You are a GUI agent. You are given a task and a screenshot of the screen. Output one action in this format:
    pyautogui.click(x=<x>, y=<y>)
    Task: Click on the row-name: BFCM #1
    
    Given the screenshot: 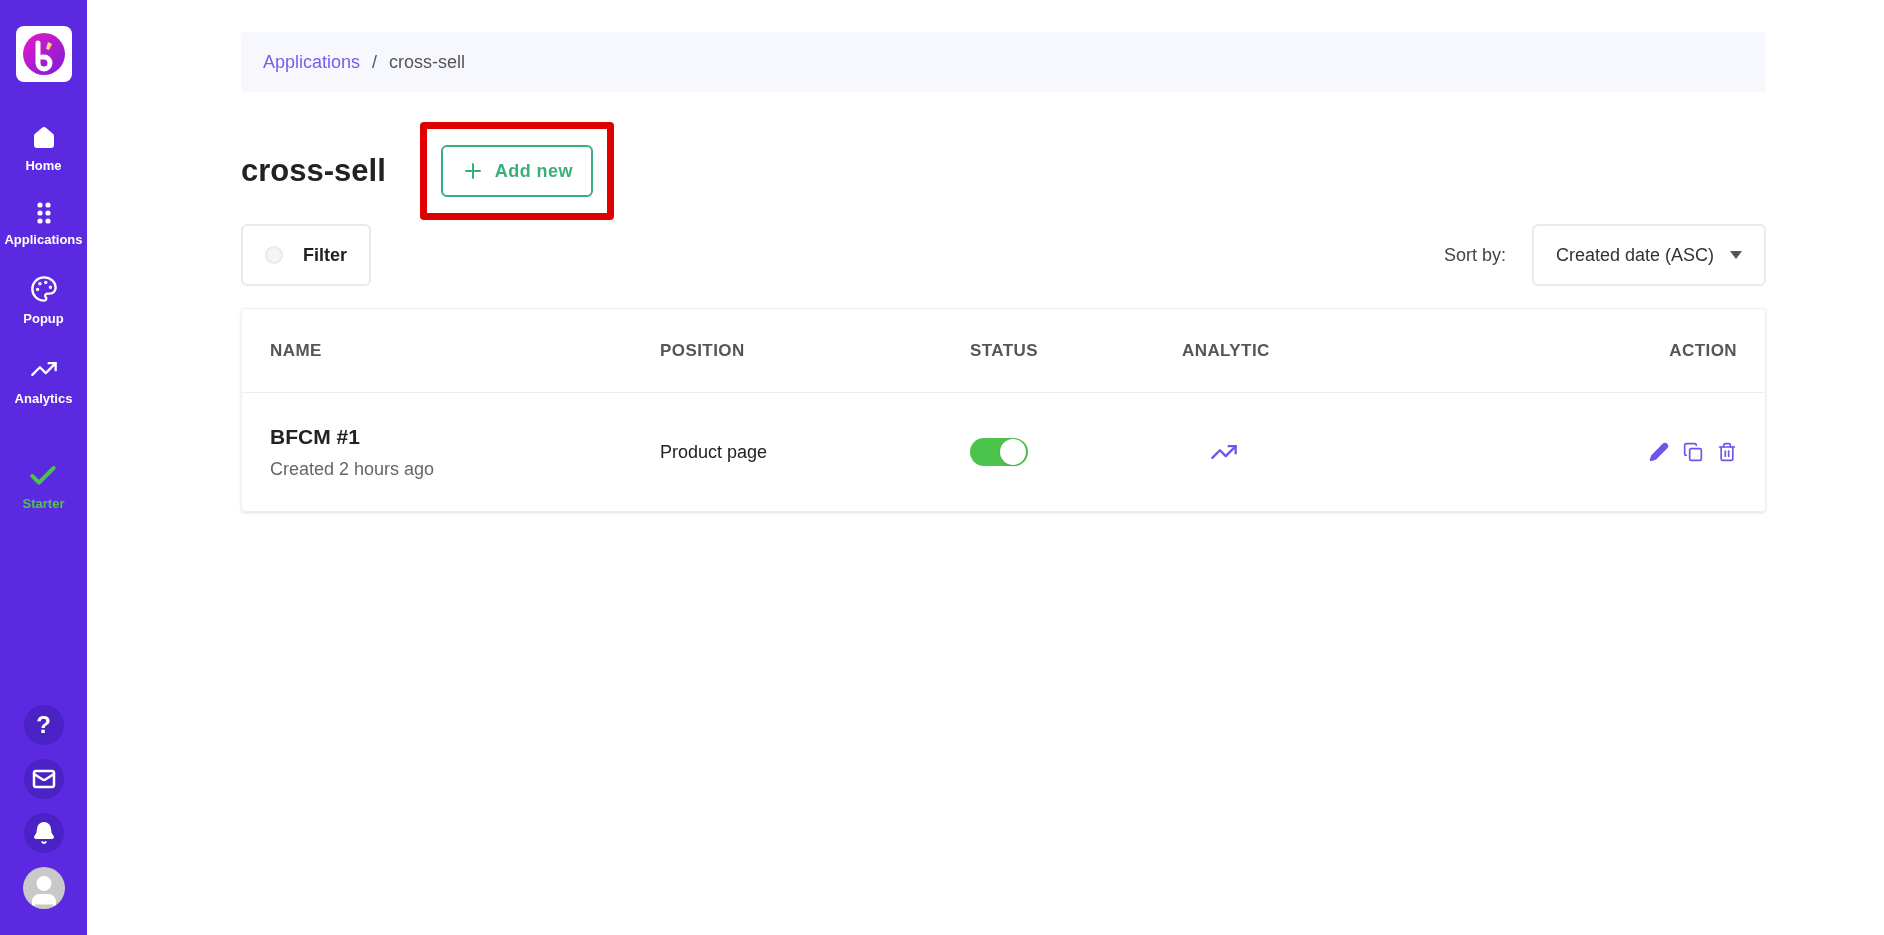 What is the action you would take?
    pyautogui.click(x=315, y=436)
    